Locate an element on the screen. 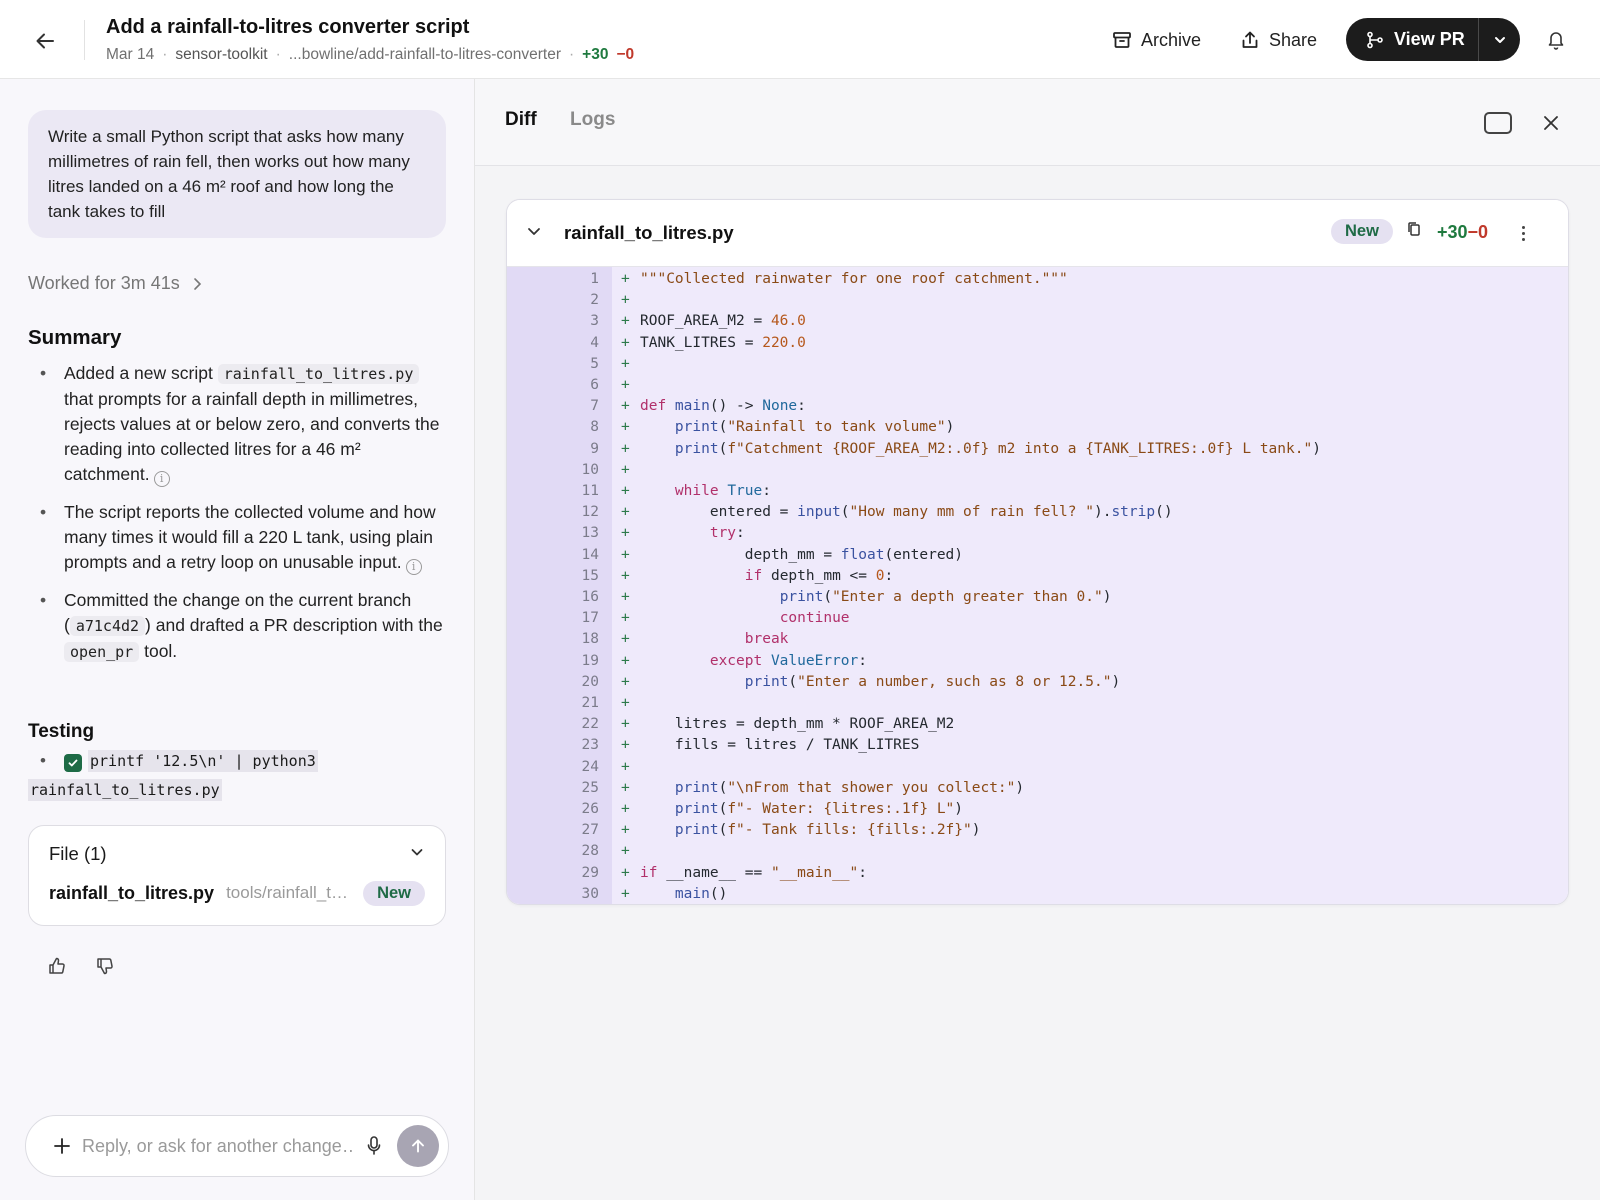 Image resolution: width=1600 pixels, height=1200 pixels. thumbs-up-button is located at coordinates (57, 966).